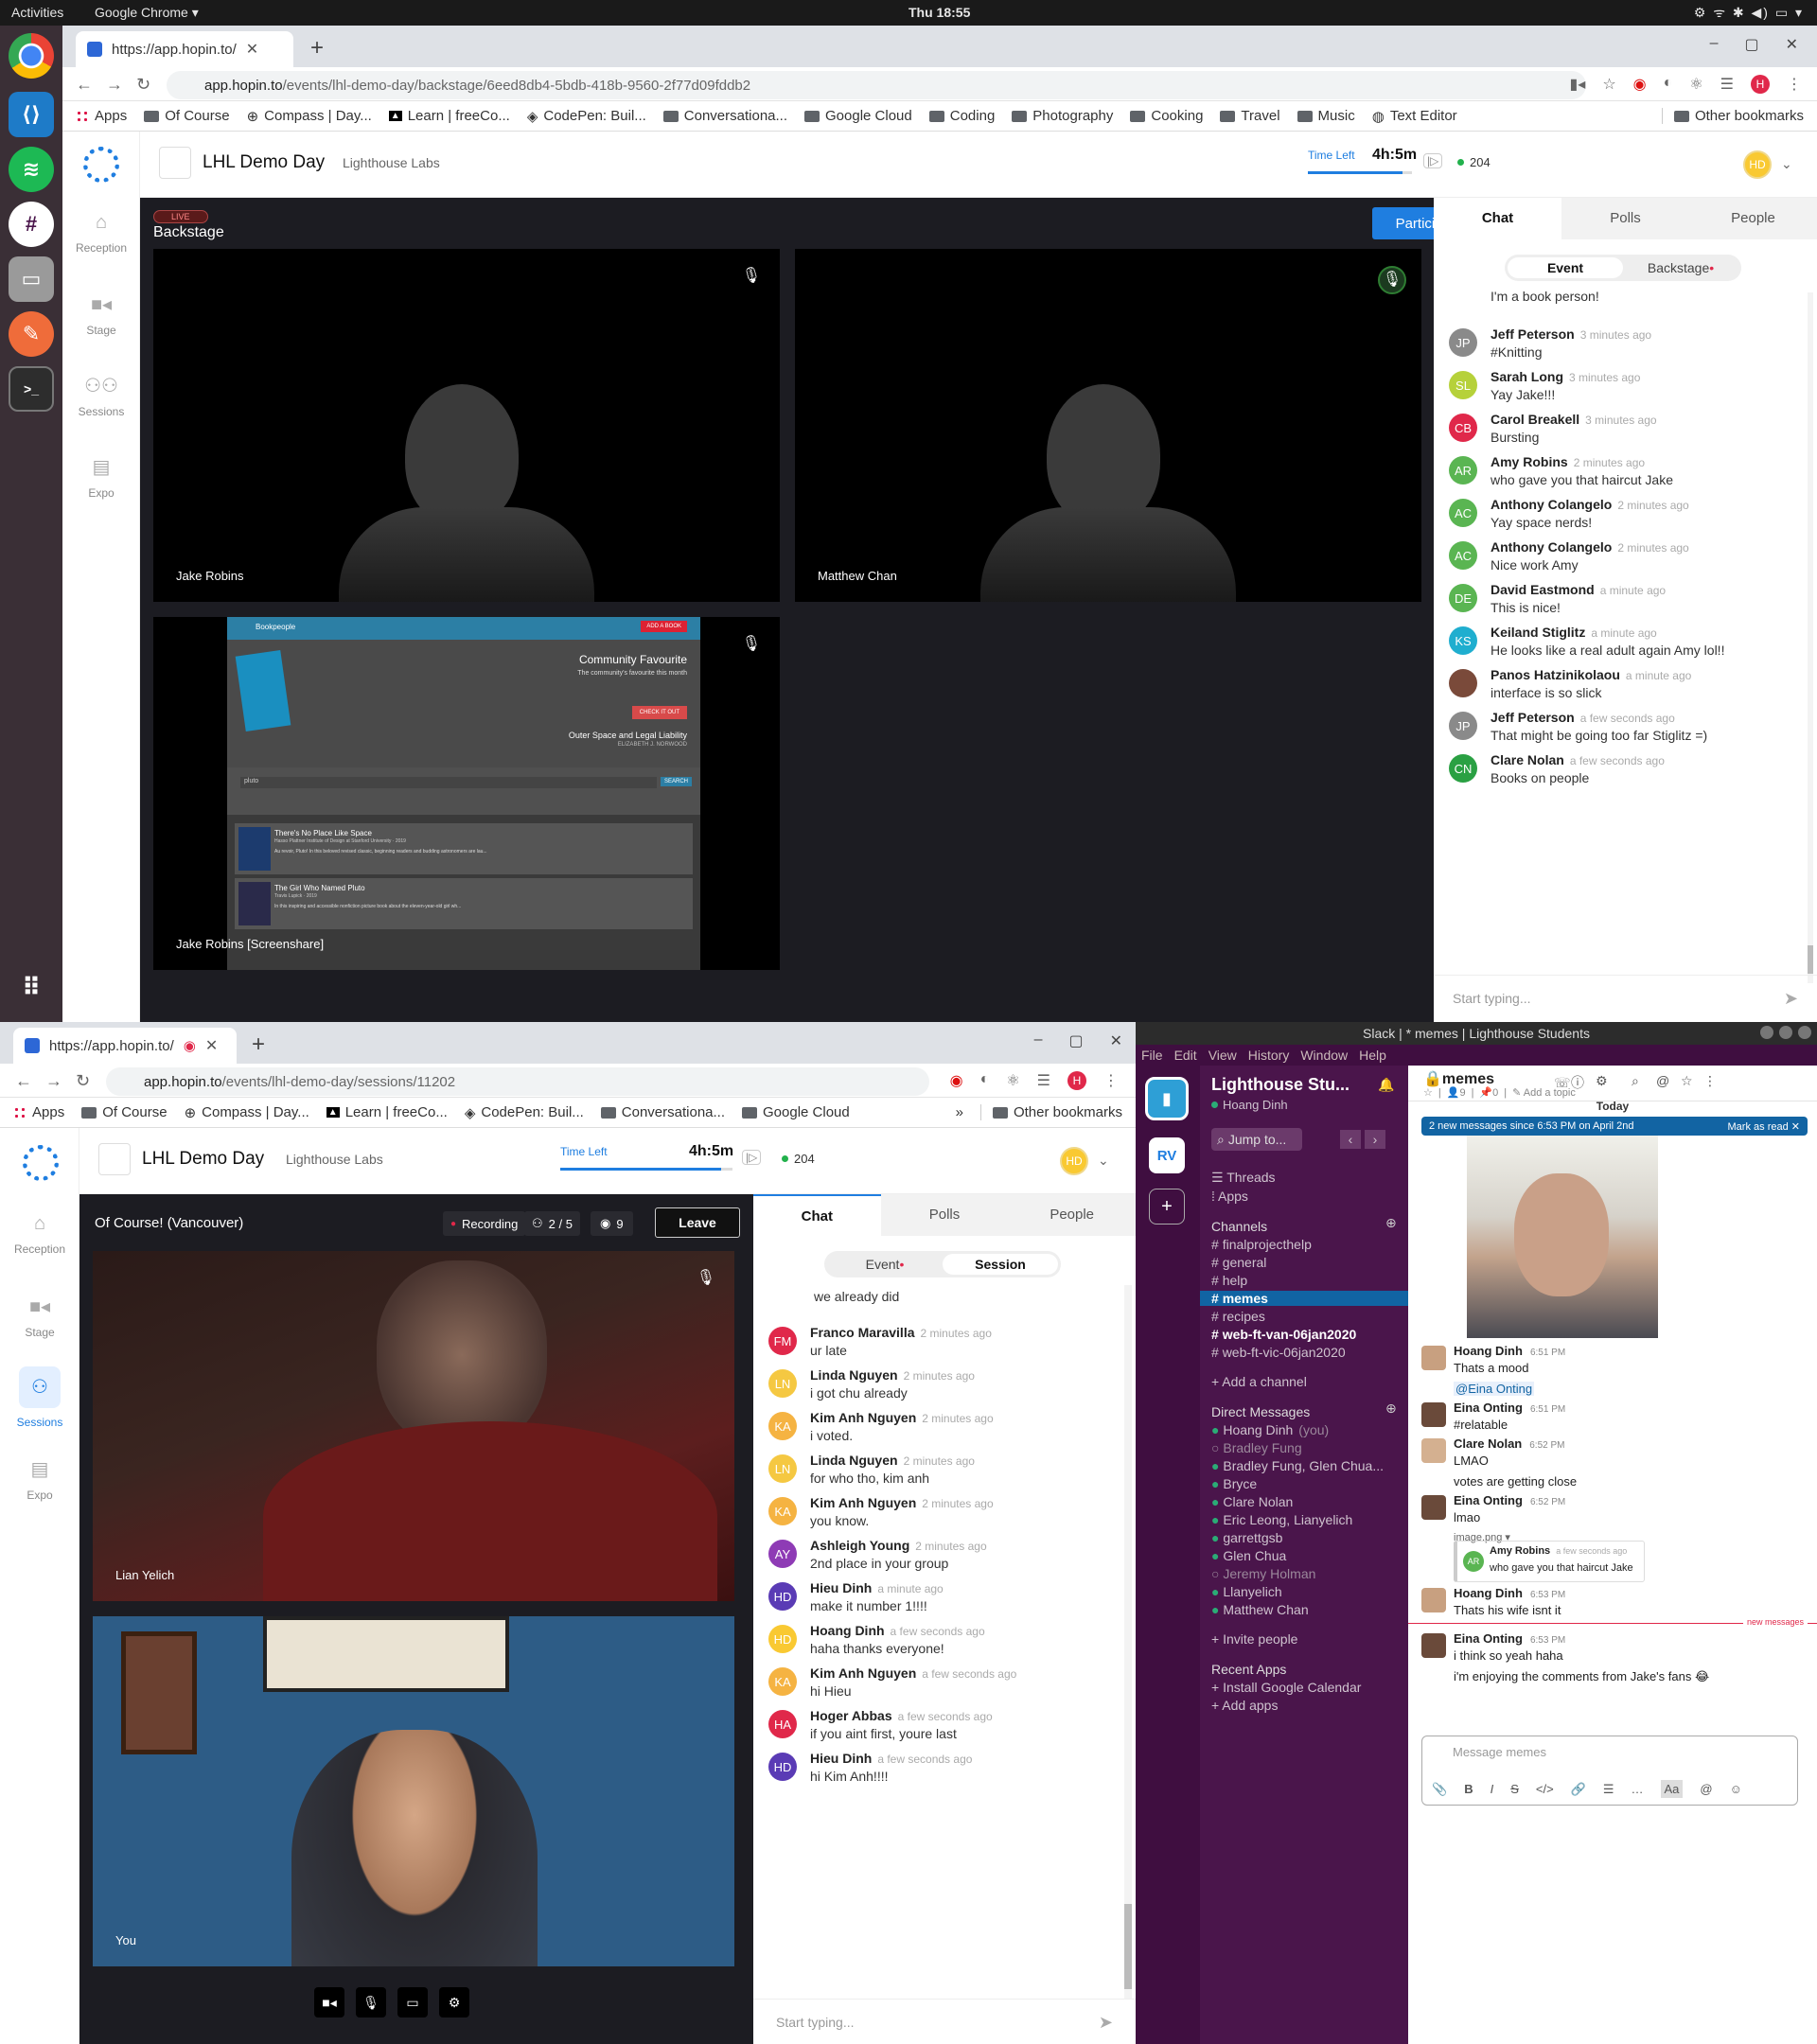  What do you see at coordinates (1463, 768) in the screenshot?
I see `chat-avatar: CN` at bounding box center [1463, 768].